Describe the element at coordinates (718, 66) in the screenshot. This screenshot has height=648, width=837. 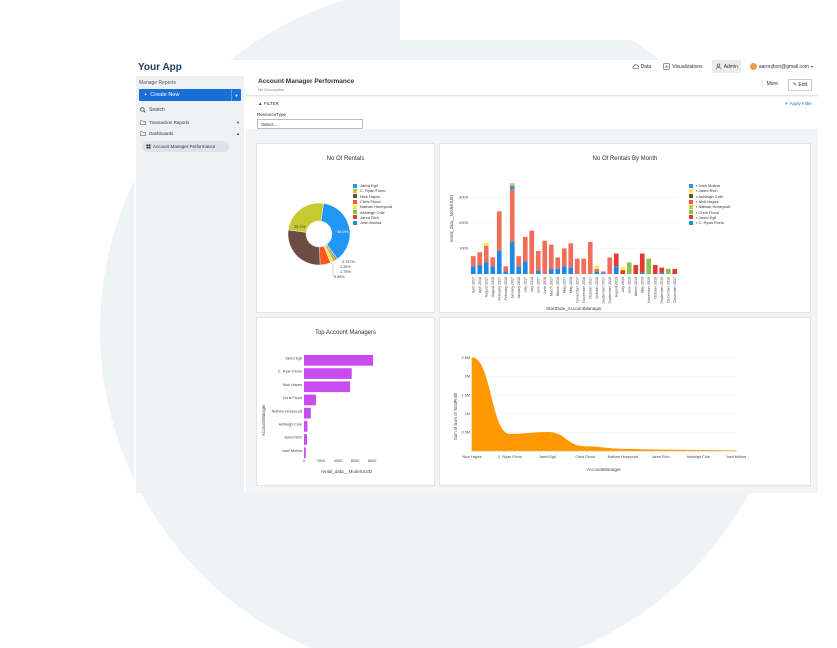
I see `user-icon` at that location.